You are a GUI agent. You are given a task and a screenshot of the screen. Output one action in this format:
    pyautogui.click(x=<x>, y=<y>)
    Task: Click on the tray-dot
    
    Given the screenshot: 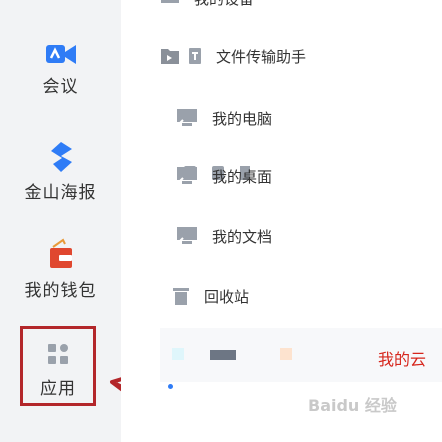 What is the action you would take?
    pyautogui.click(x=170, y=386)
    